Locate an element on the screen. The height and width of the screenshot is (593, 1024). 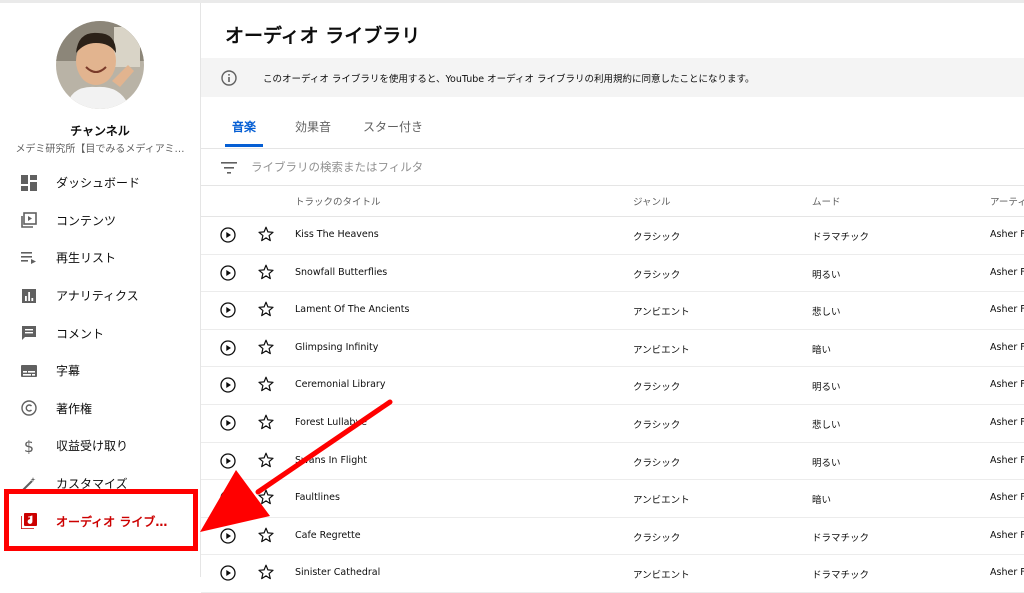
sidebar-item-subtitles: 字幕 is located at coordinates (100, 371).